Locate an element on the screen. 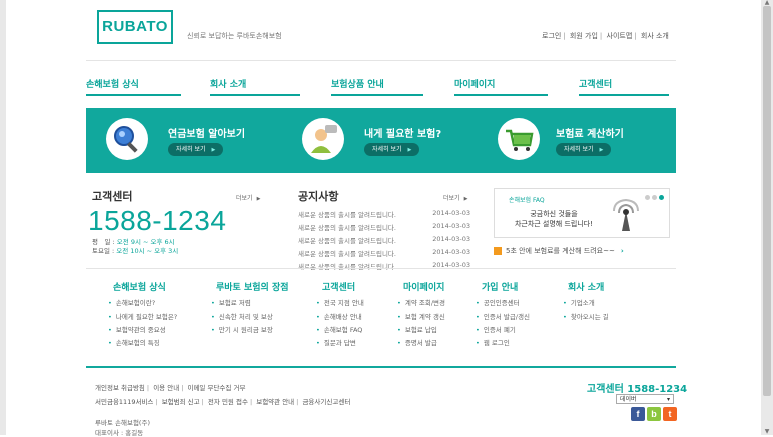  facebook-icon: f is located at coordinates (638, 414).